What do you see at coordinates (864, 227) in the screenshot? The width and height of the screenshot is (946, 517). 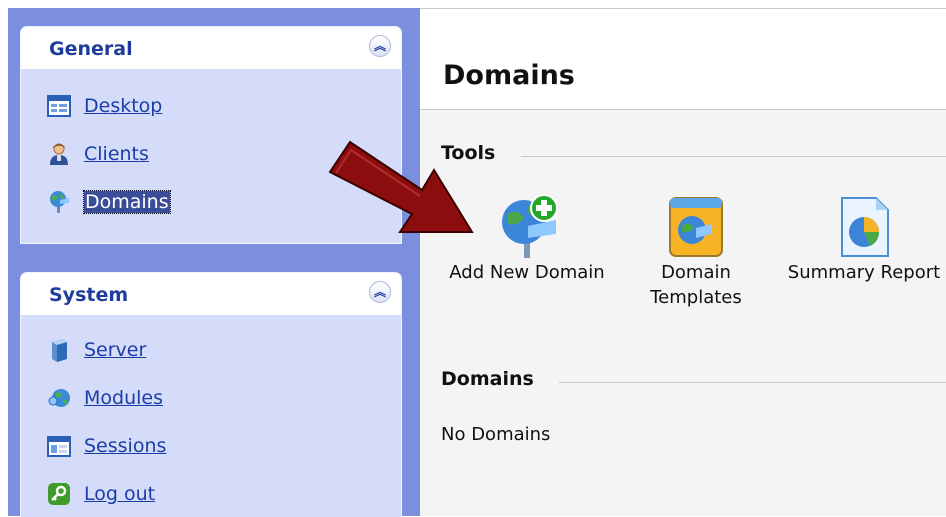 I see `summary-report-icon` at bounding box center [864, 227].